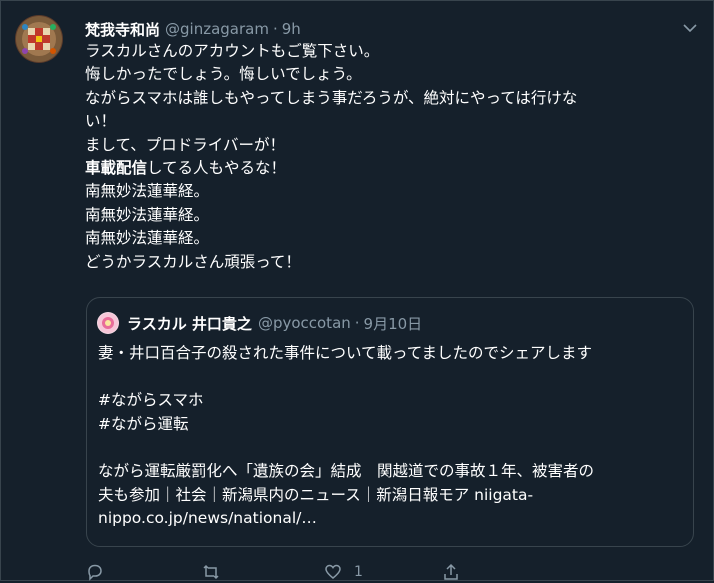  I want to click on user-handle: @ginzagaram, so click(217, 29).